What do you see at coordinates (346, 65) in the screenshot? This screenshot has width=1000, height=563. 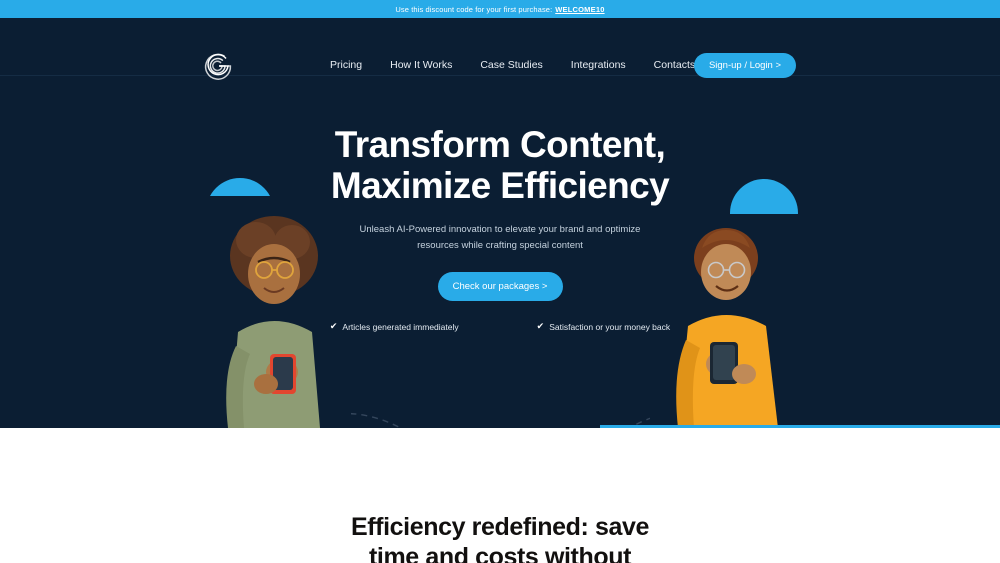 I see `nav-item-pricing: Pricing` at bounding box center [346, 65].